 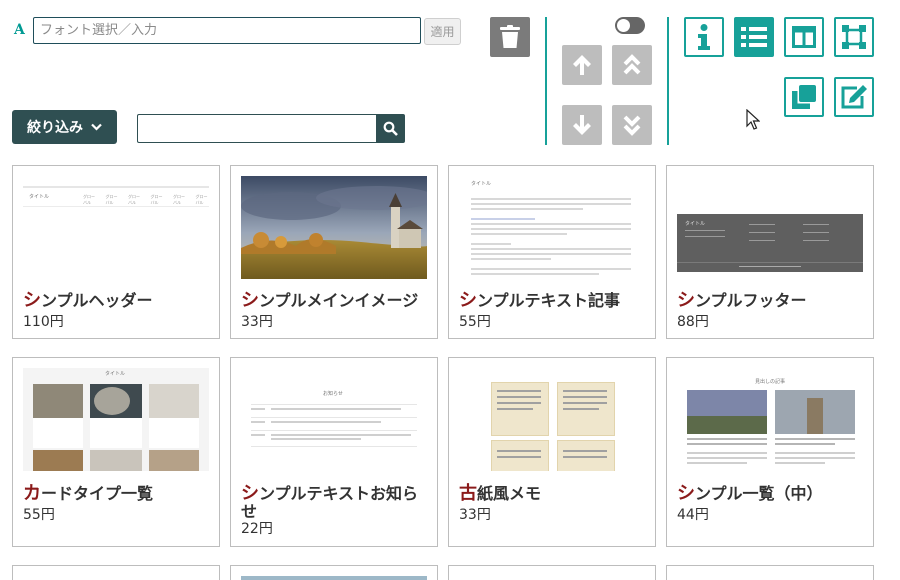 I want to click on copy-button, so click(x=804, y=97).